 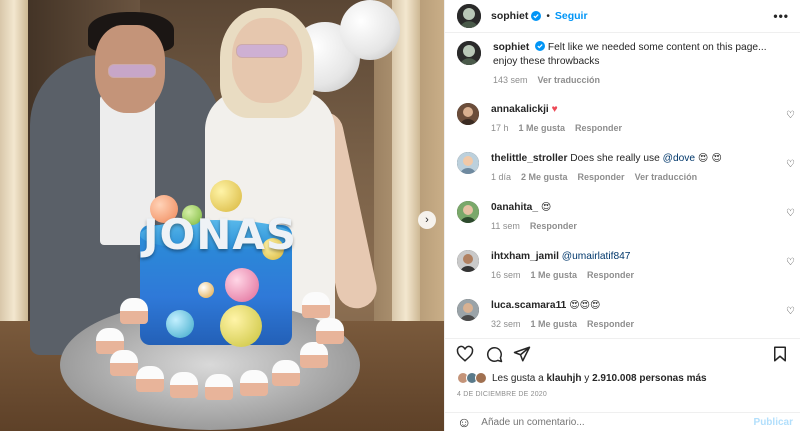 I want to click on more-options-icon: •••, so click(x=781, y=16).